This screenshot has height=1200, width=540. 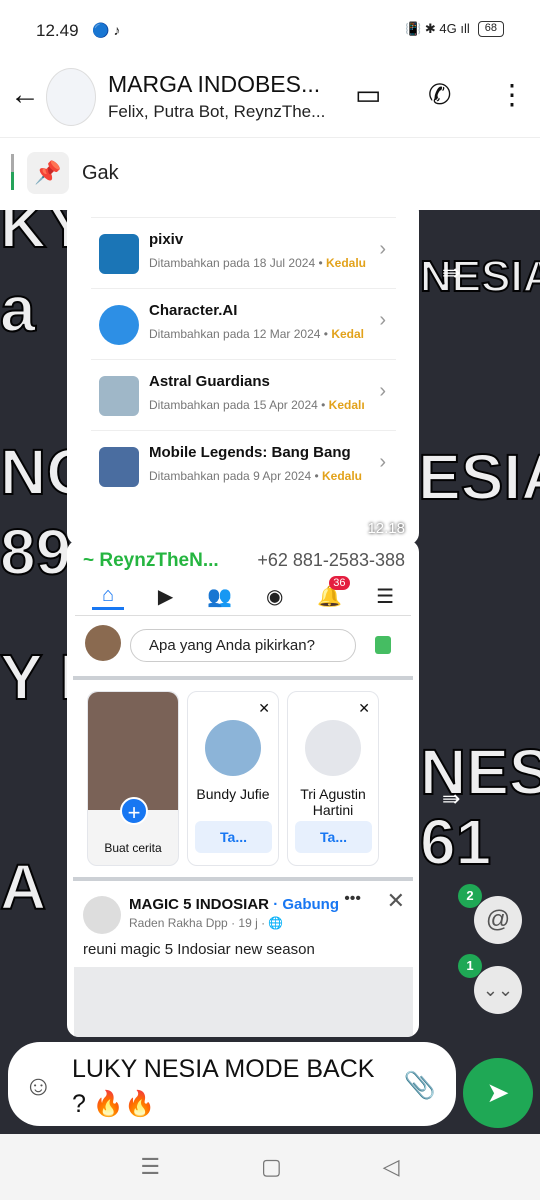 I want to click on wallpaper-text: A, so click(x=23, y=887).